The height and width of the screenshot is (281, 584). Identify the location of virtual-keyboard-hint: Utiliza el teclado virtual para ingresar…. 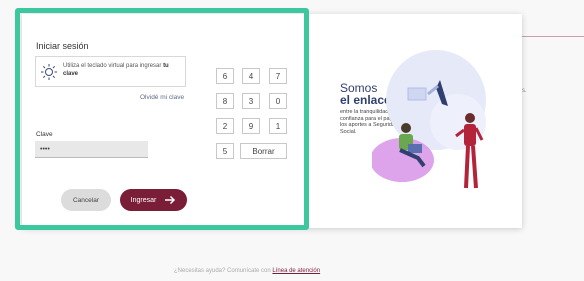
(110, 71).